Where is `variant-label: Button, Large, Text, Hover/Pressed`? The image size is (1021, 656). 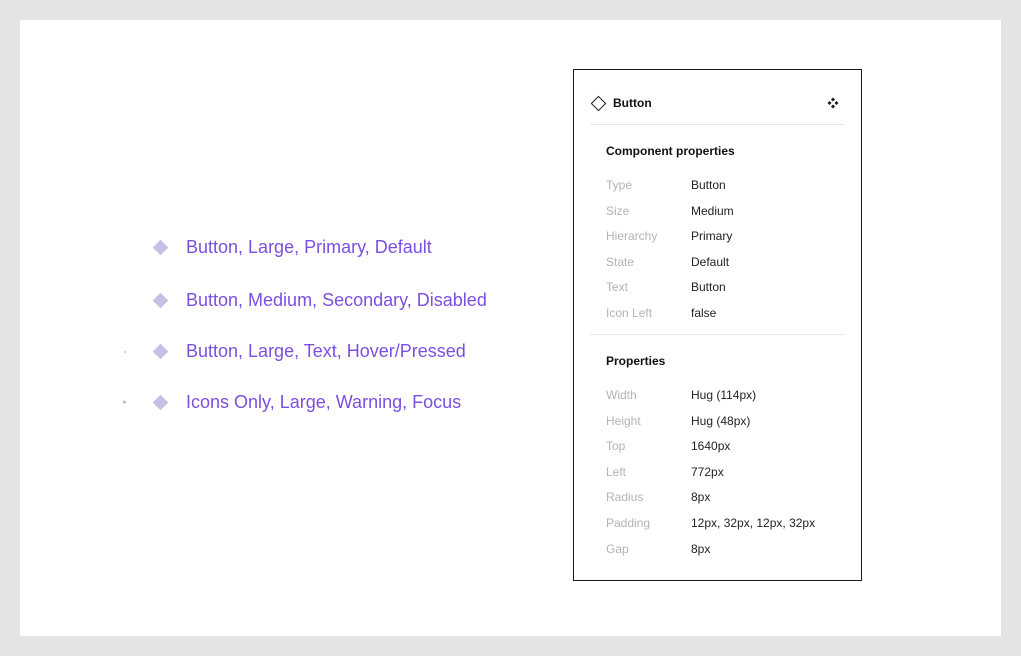
variant-label: Button, Large, Text, Hover/Pressed is located at coordinates (326, 351).